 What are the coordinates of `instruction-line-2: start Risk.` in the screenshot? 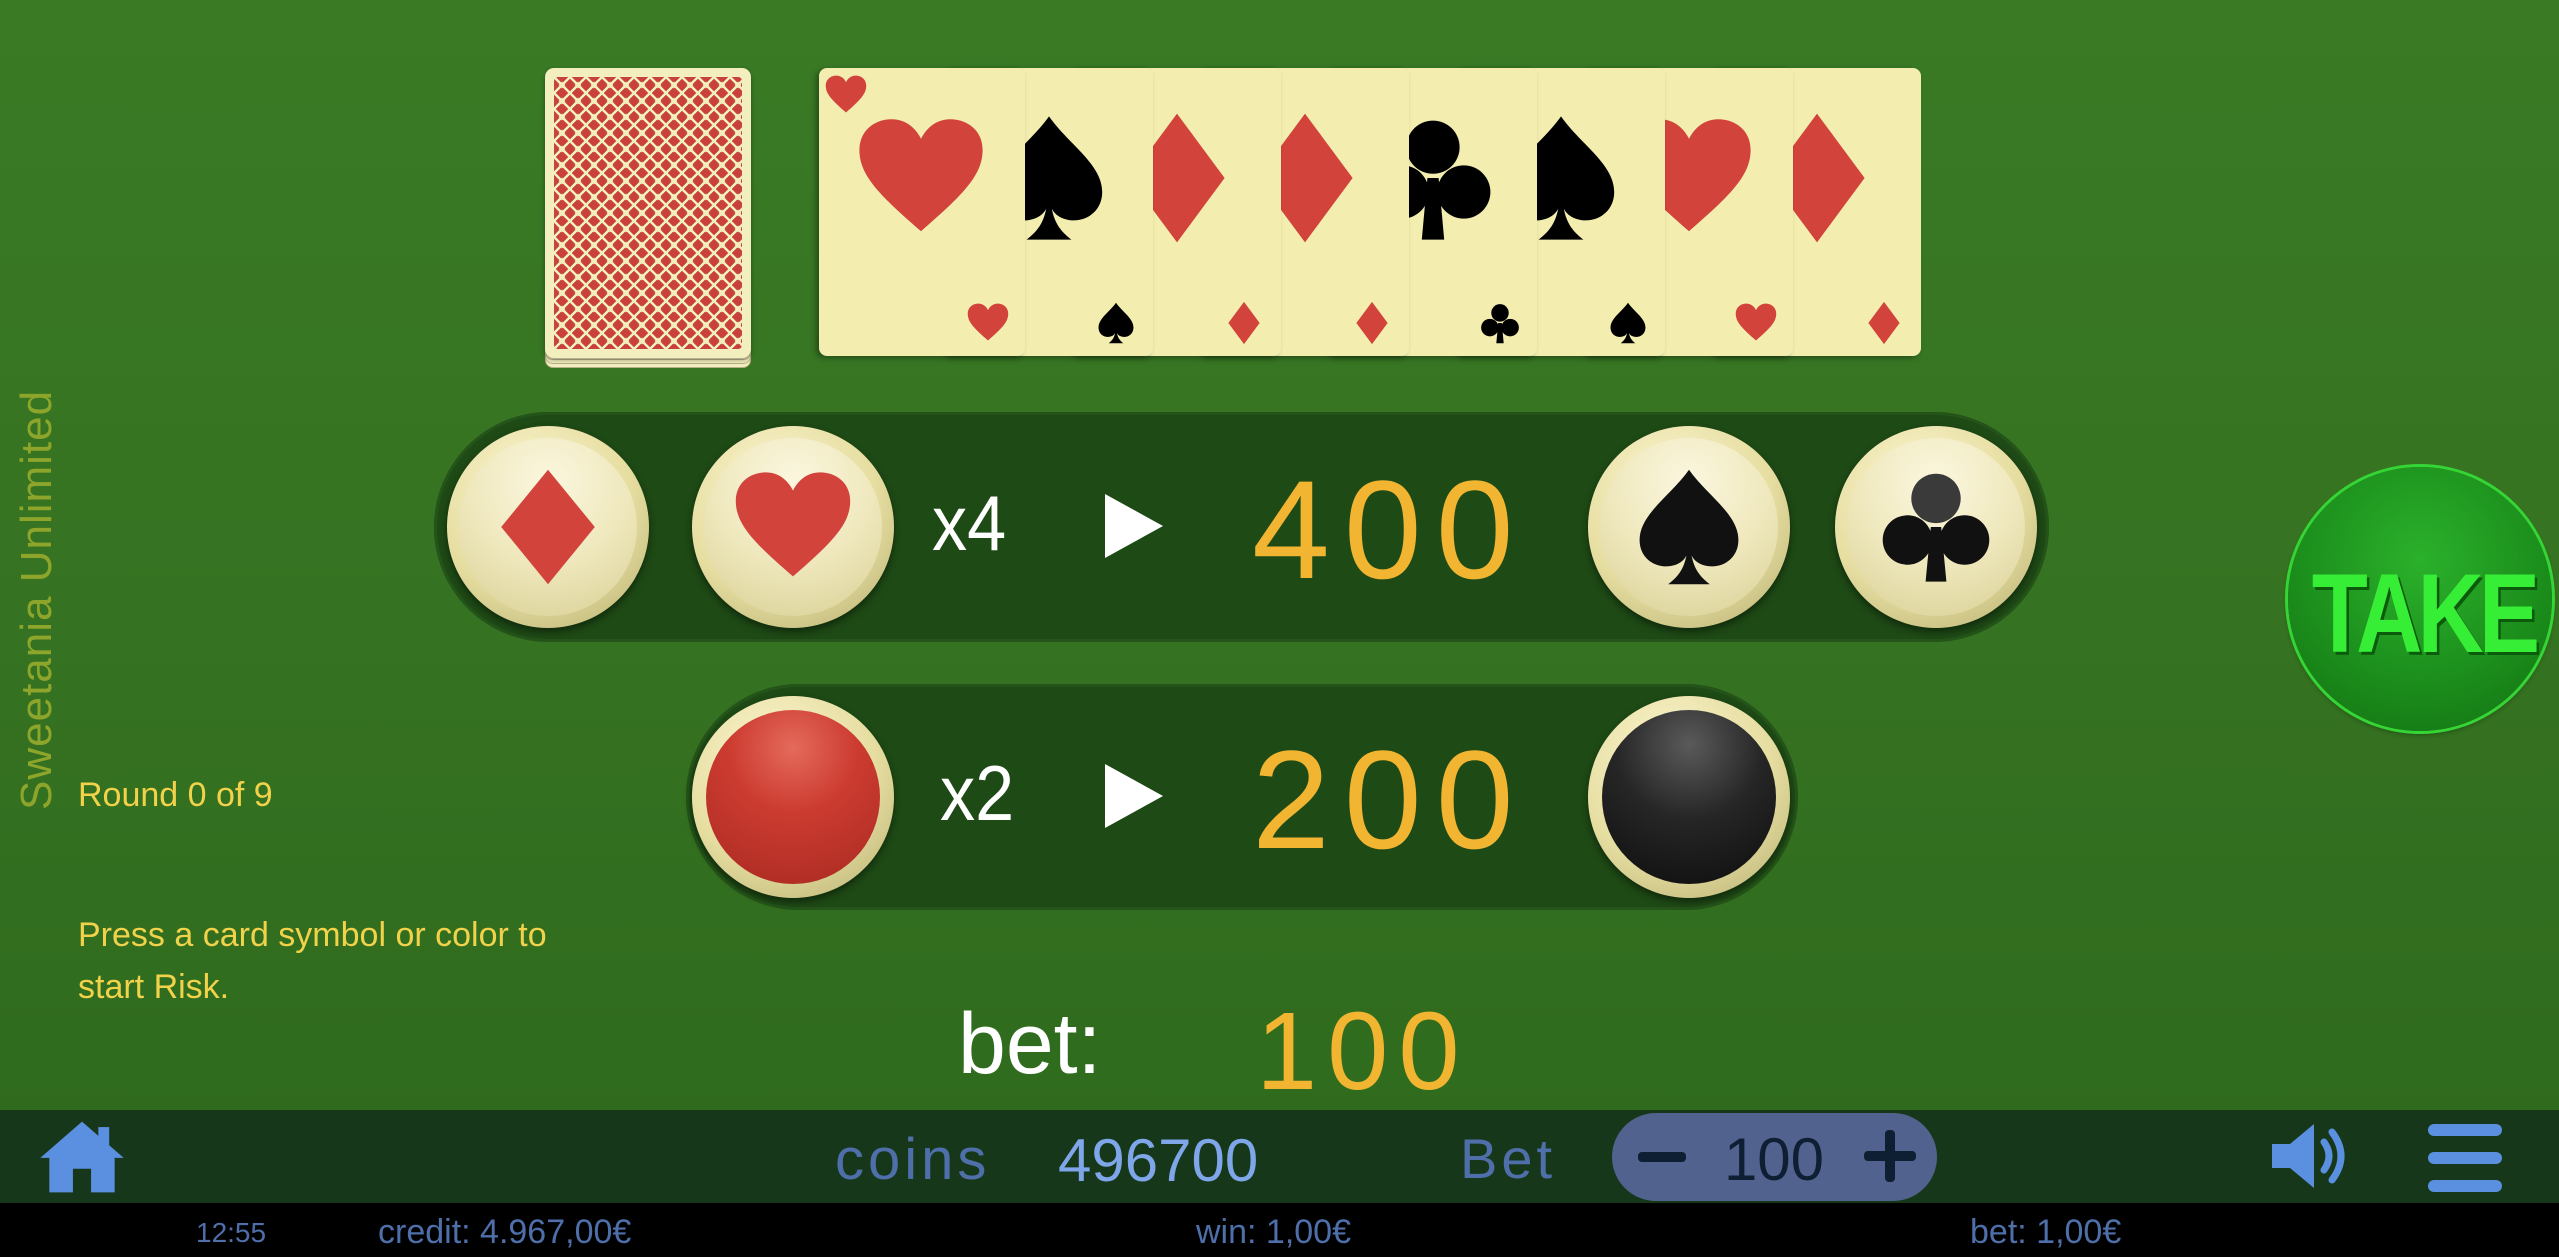 It's located at (154, 987).